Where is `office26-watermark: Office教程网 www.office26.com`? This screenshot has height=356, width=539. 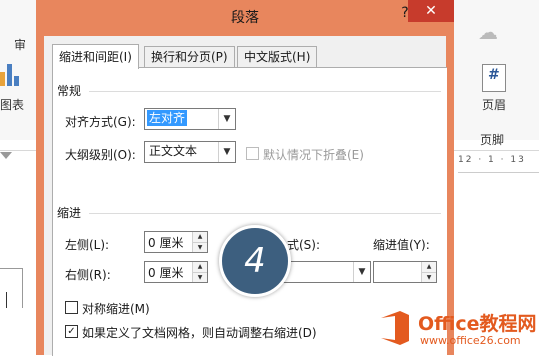 office26-watermark: Office教程网 www.office26.com is located at coordinates (455, 329).